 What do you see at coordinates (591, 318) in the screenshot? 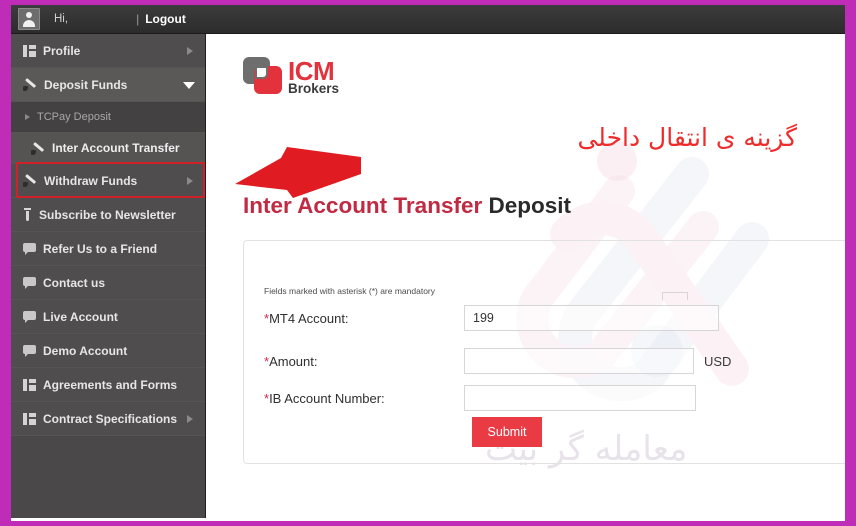
I see `mt4-account-input` at bounding box center [591, 318].